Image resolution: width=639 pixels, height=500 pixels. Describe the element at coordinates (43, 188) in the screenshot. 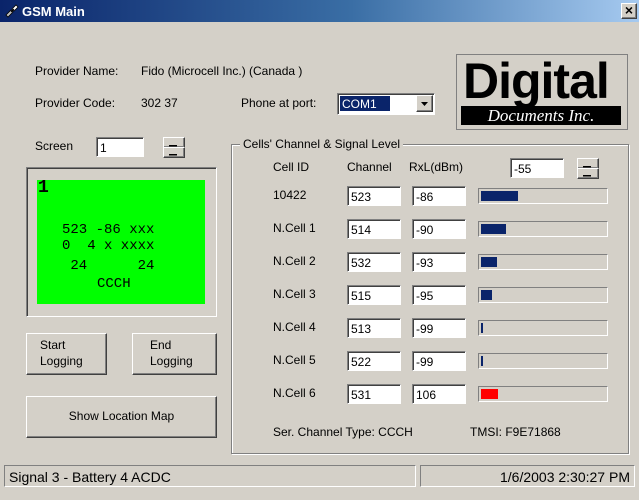

I see `lcd-line-1: 1` at that location.